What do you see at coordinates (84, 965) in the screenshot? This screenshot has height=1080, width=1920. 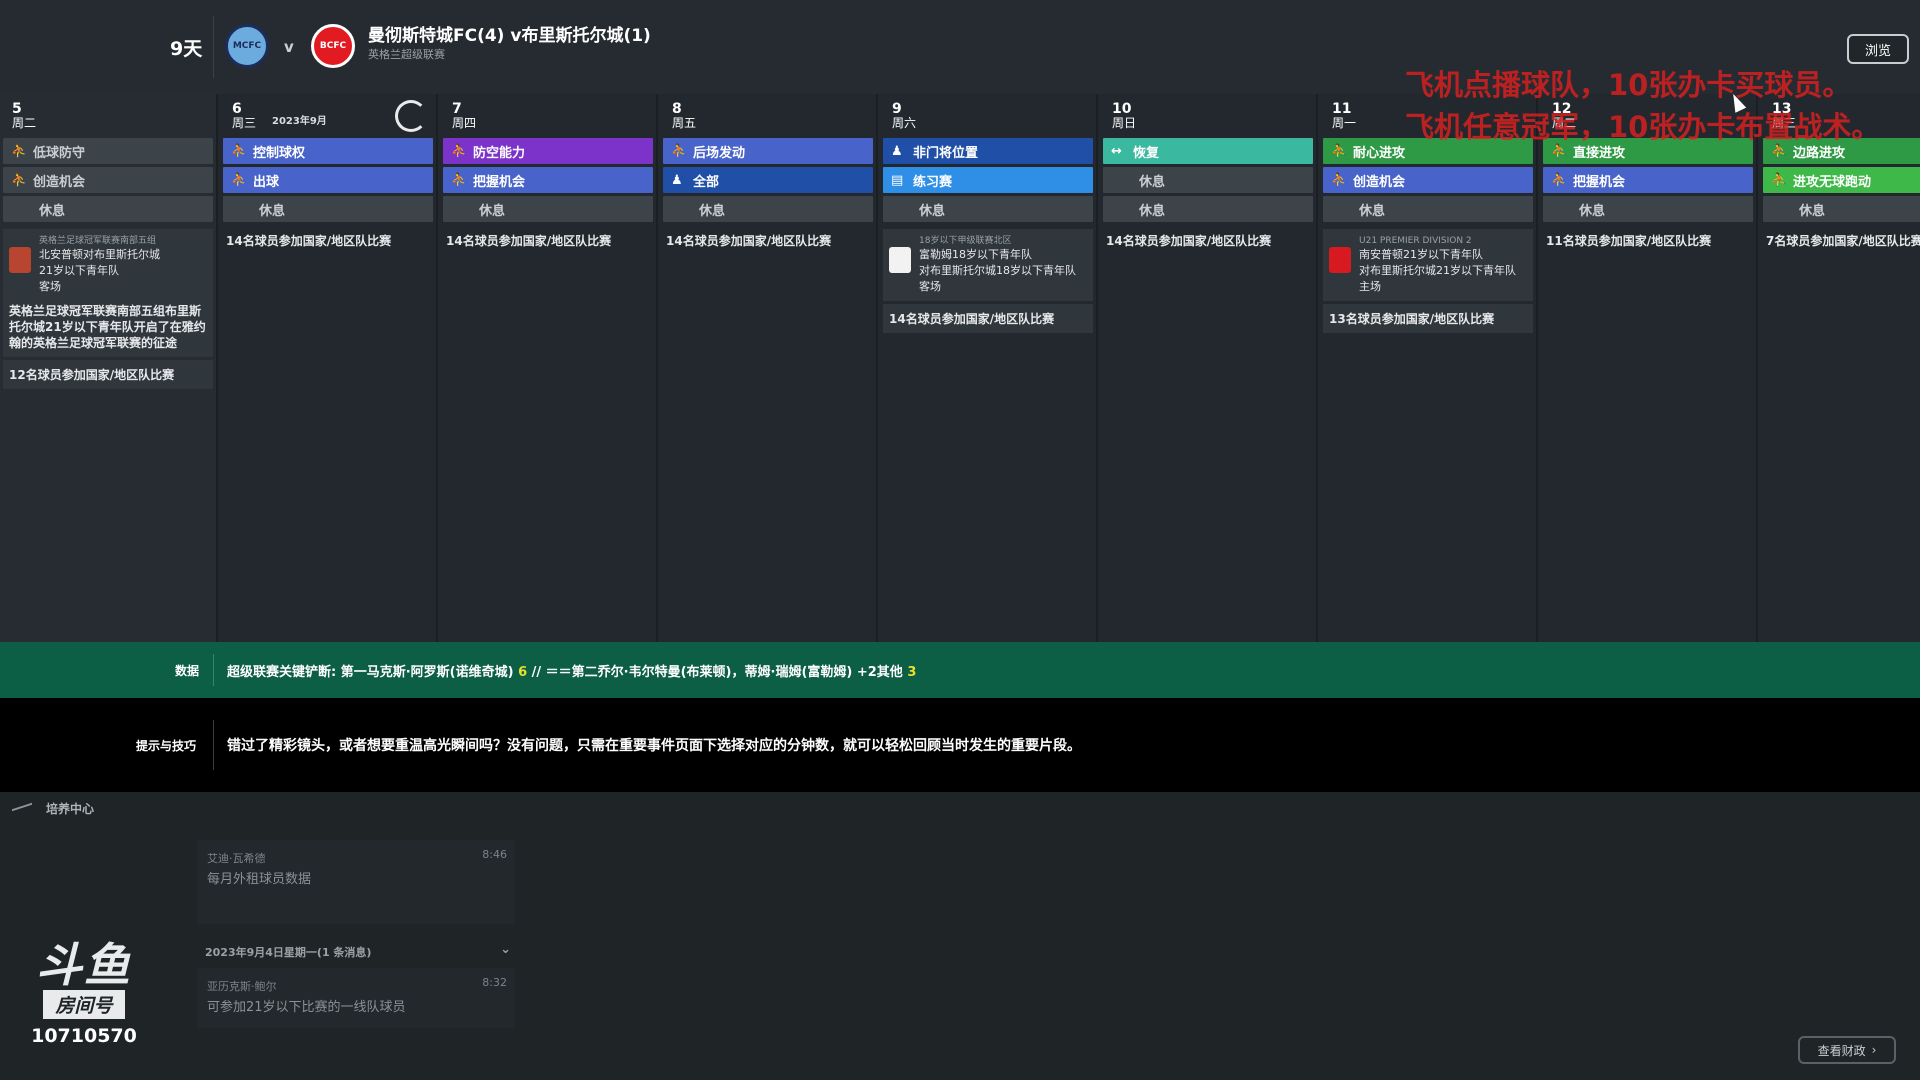 I see `douyu-logo: 斗鱼` at bounding box center [84, 965].